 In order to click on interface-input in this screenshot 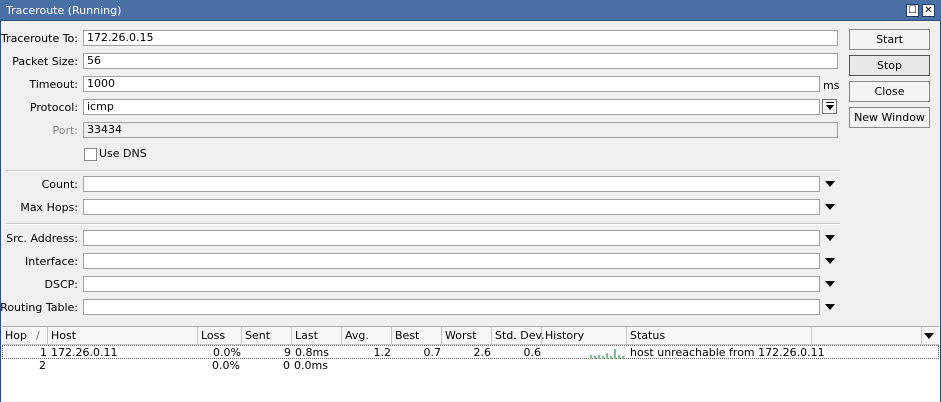, I will do `click(451, 261)`.